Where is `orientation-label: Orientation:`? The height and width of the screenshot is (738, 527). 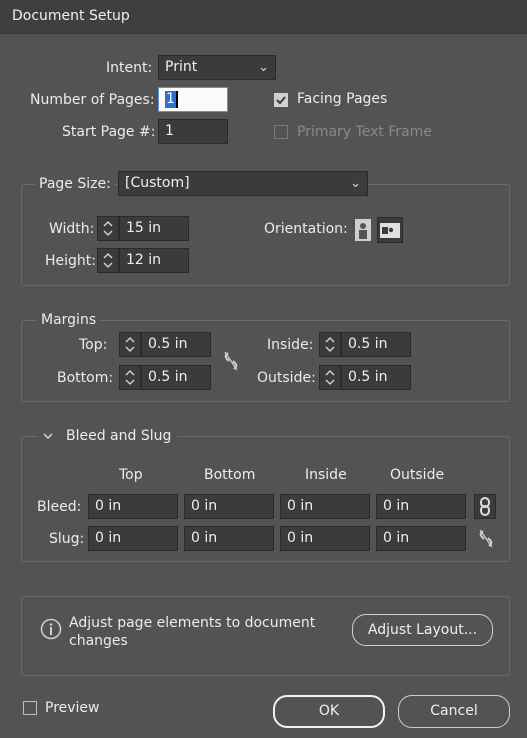
orientation-label: Orientation: is located at coordinates (306, 229).